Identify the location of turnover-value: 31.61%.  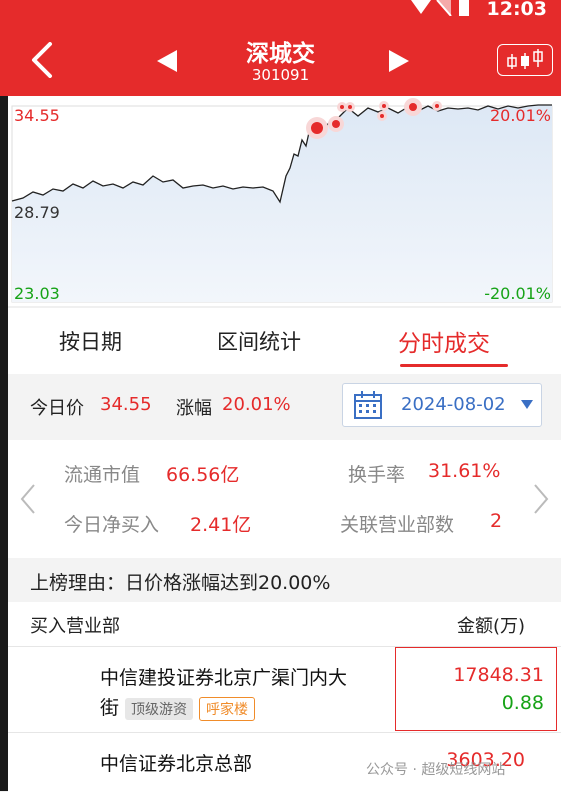
(464, 471).